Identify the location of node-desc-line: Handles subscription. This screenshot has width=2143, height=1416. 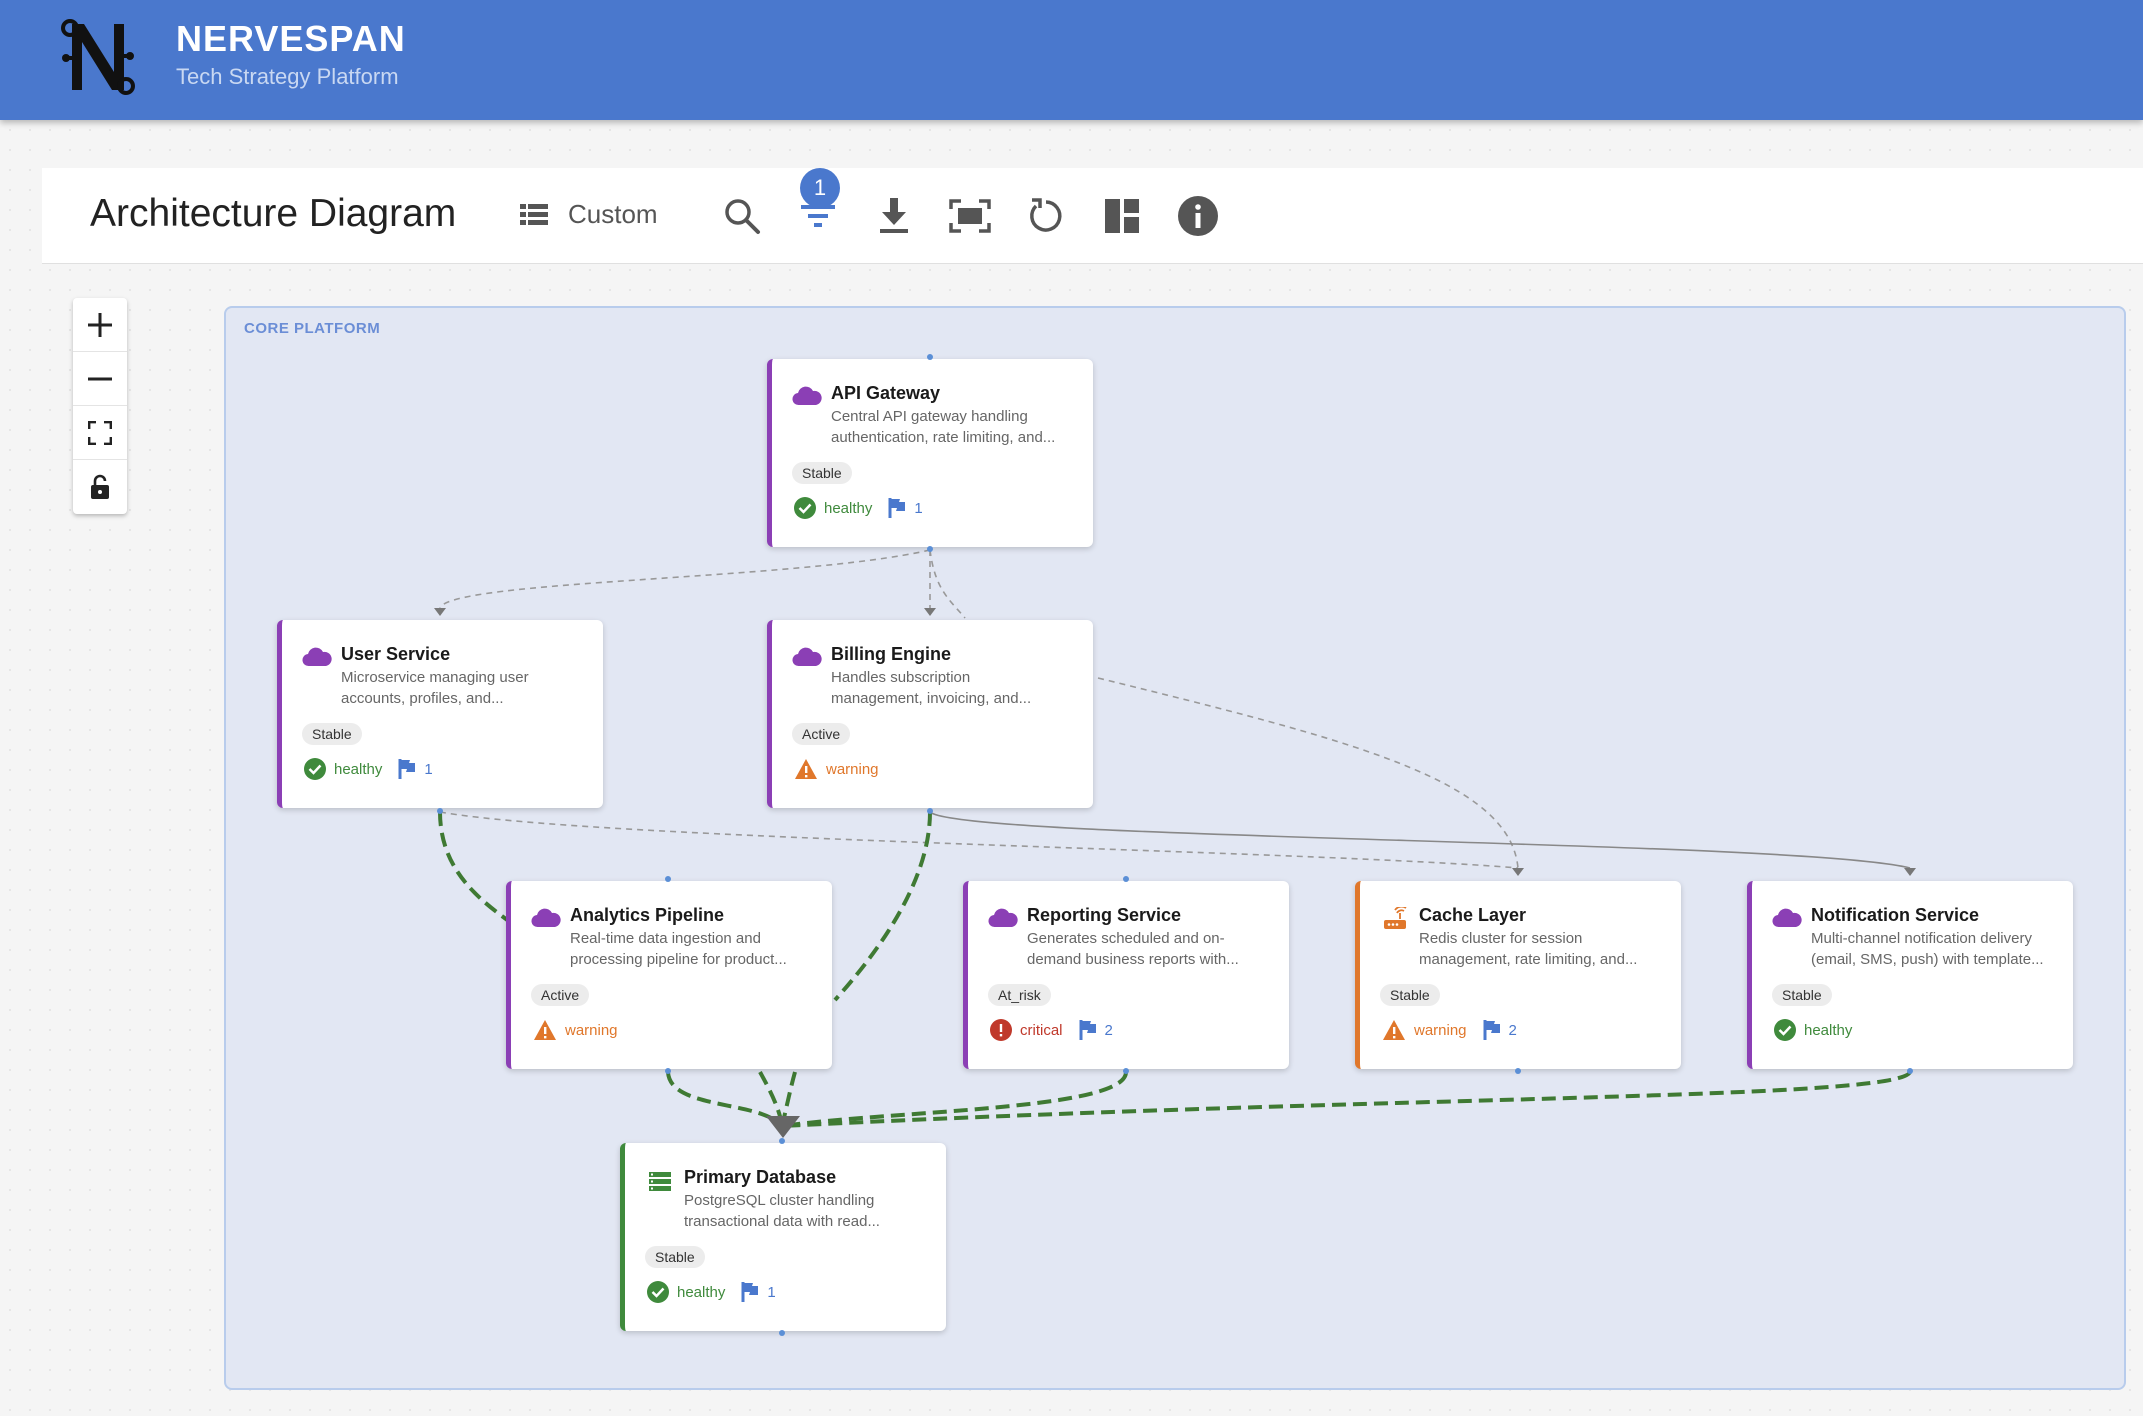
(901, 677).